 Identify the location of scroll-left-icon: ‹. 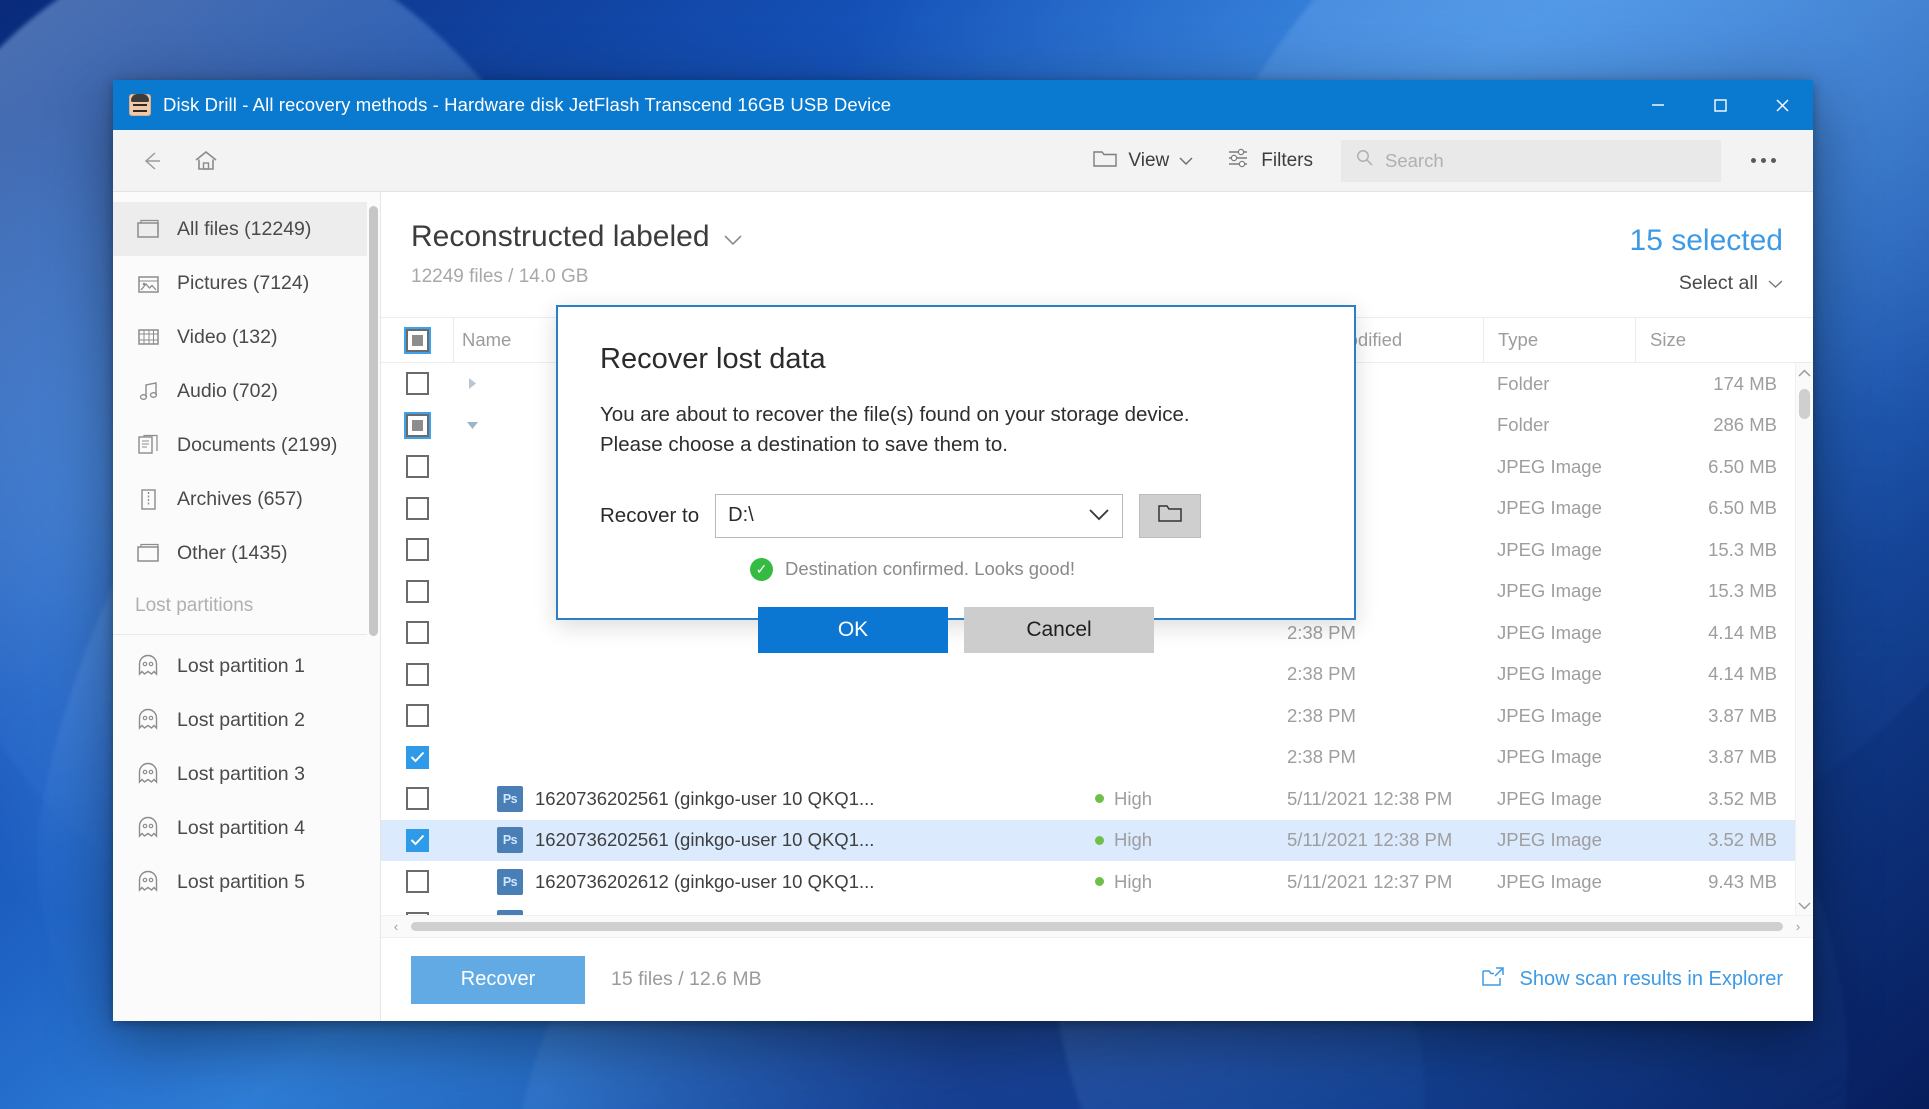
(396, 926).